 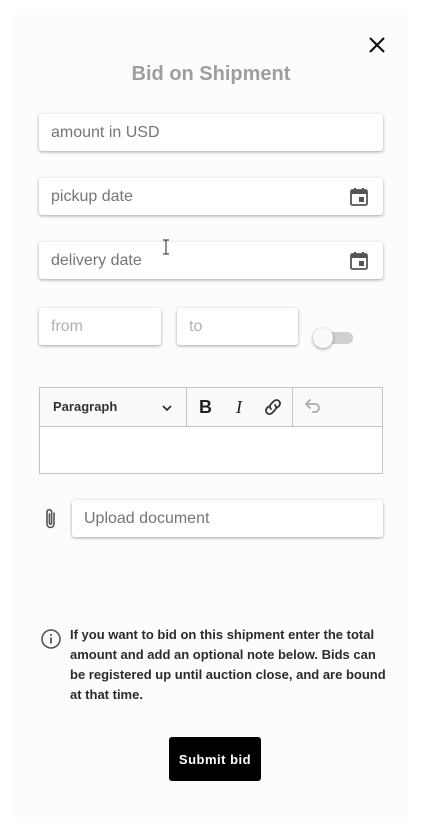 I want to click on chevron-down-icon, so click(x=167, y=408).